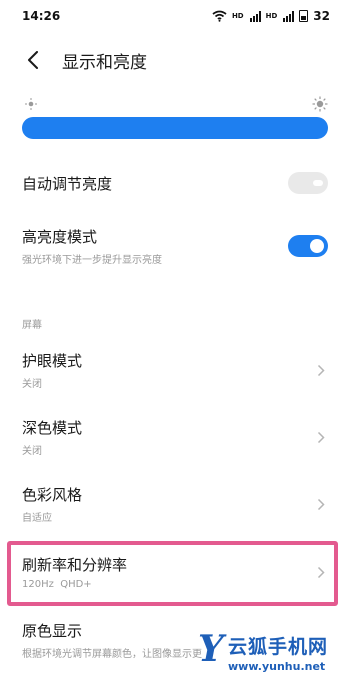 Image resolution: width=350 pixels, height=684 pixels. I want to click on sim2-label: HD, so click(271, 15).